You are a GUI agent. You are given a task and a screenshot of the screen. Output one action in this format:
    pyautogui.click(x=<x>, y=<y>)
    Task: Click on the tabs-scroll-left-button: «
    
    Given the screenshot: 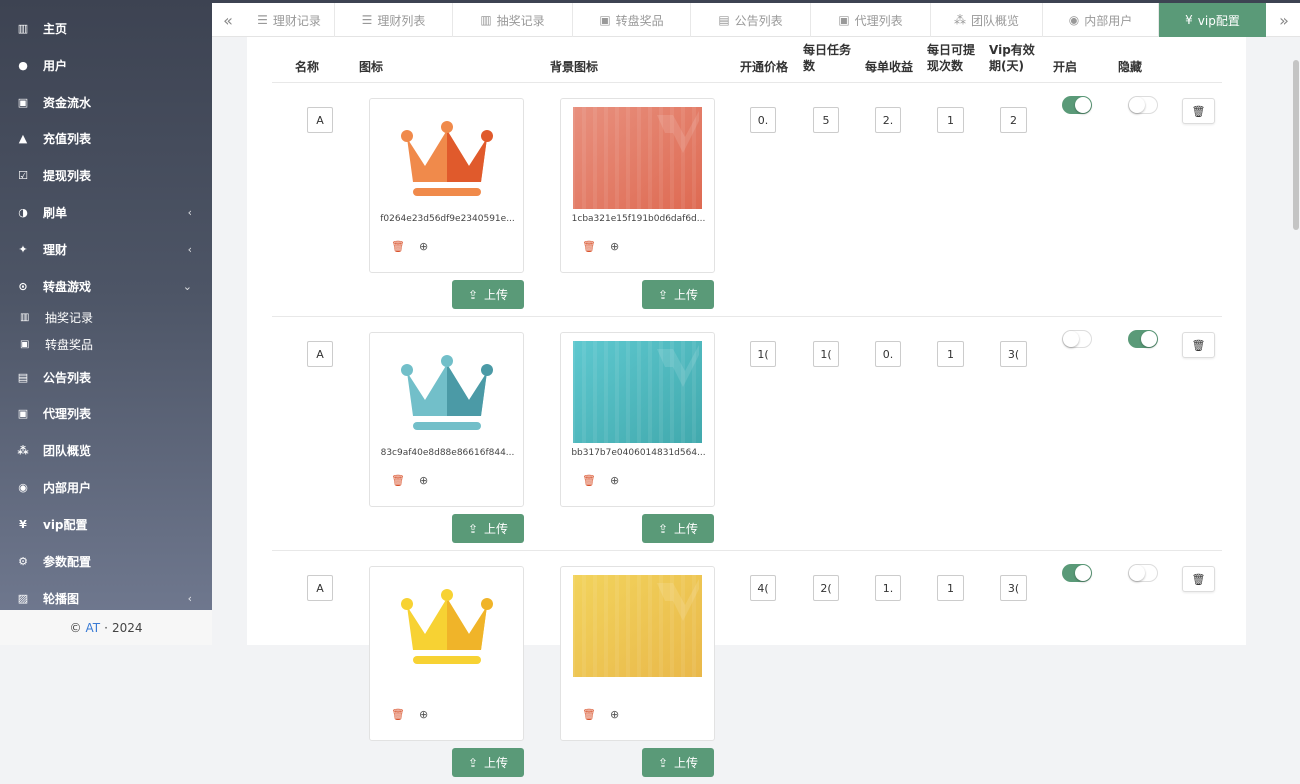 What is the action you would take?
    pyautogui.click(x=228, y=20)
    